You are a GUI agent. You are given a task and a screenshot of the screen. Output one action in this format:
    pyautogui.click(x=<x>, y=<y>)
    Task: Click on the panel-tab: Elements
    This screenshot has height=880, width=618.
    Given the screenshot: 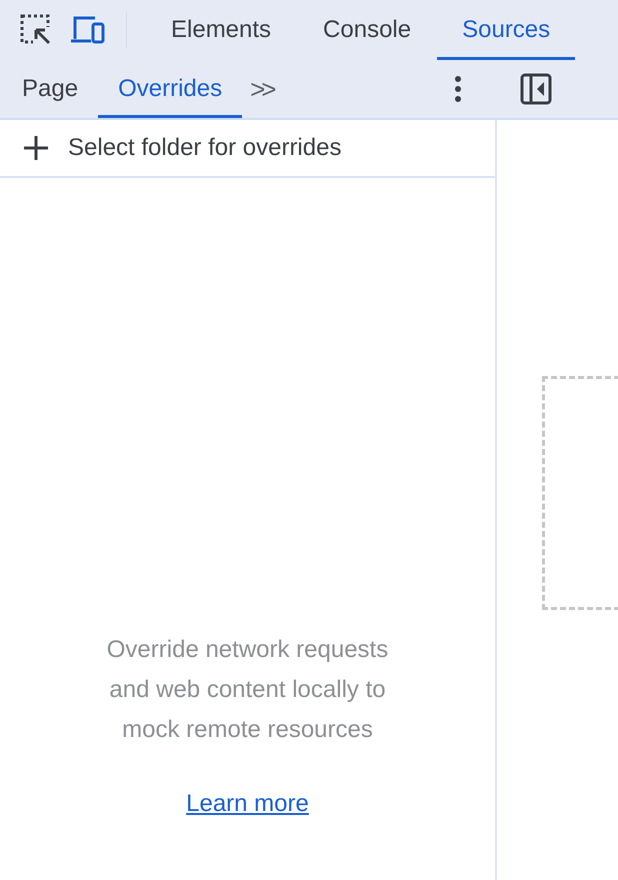 What is the action you would take?
    pyautogui.click(x=221, y=30)
    